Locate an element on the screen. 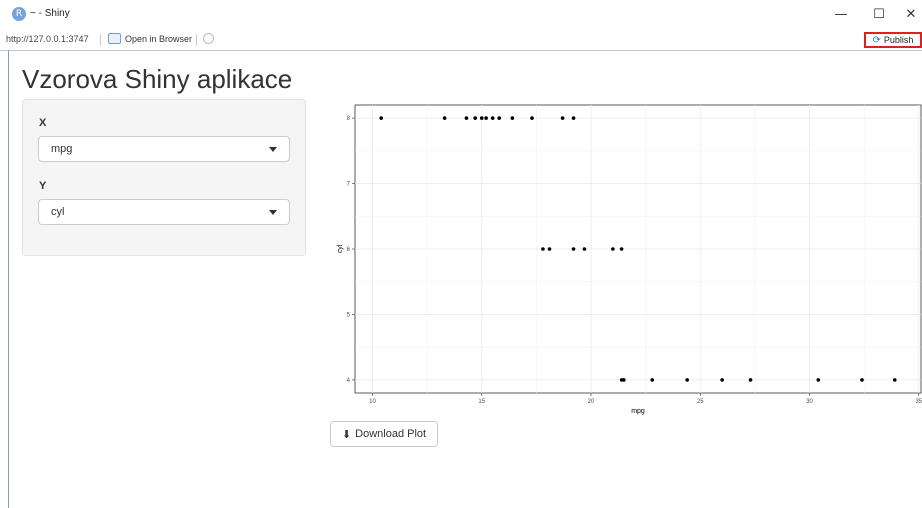  y-select: cyl is located at coordinates (164, 212).